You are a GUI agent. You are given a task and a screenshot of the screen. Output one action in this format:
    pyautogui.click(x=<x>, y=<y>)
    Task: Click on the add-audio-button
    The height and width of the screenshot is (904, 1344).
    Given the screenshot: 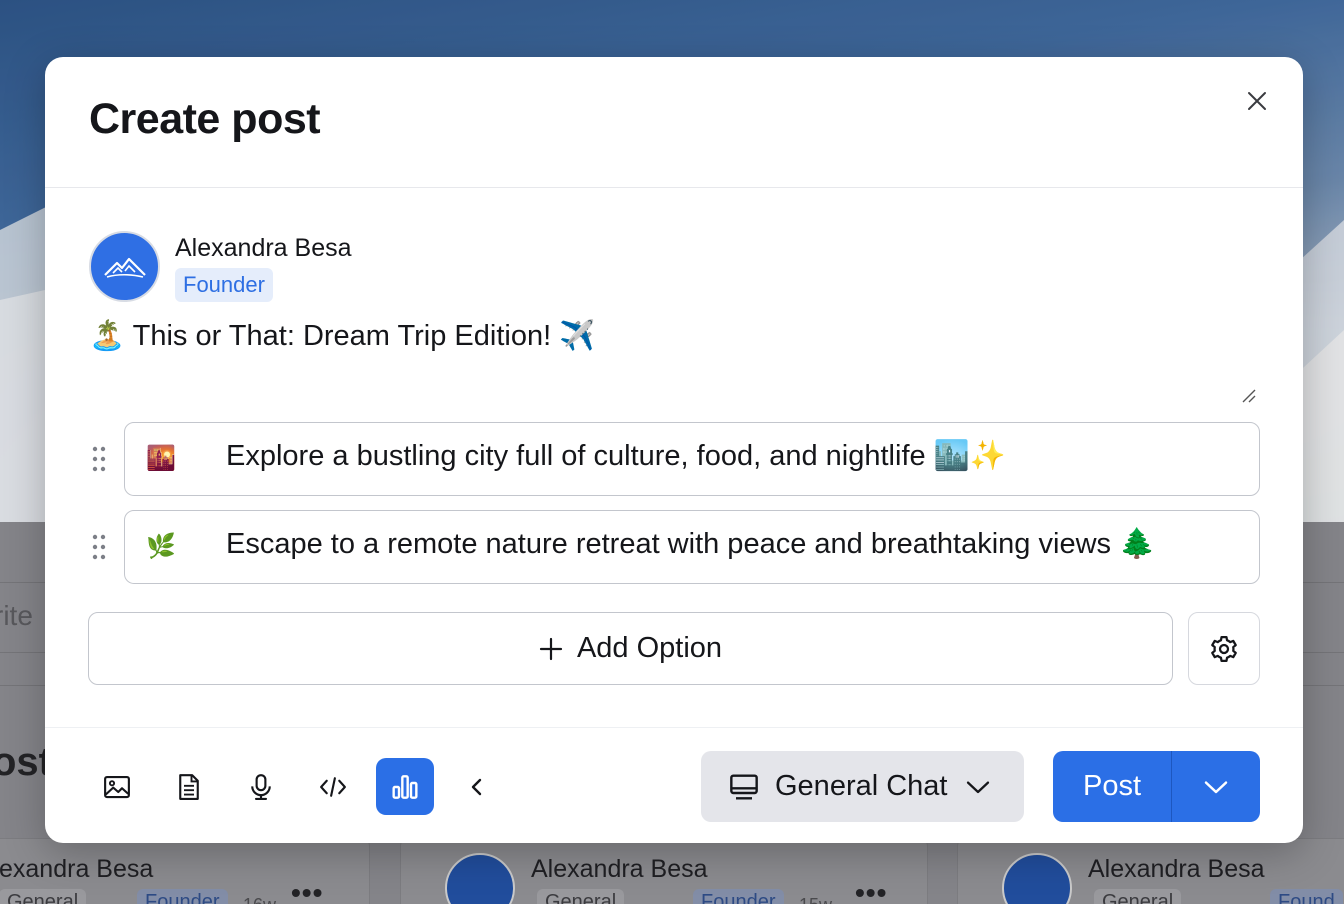 What is the action you would take?
    pyautogui.click(x=261, y=786)
    